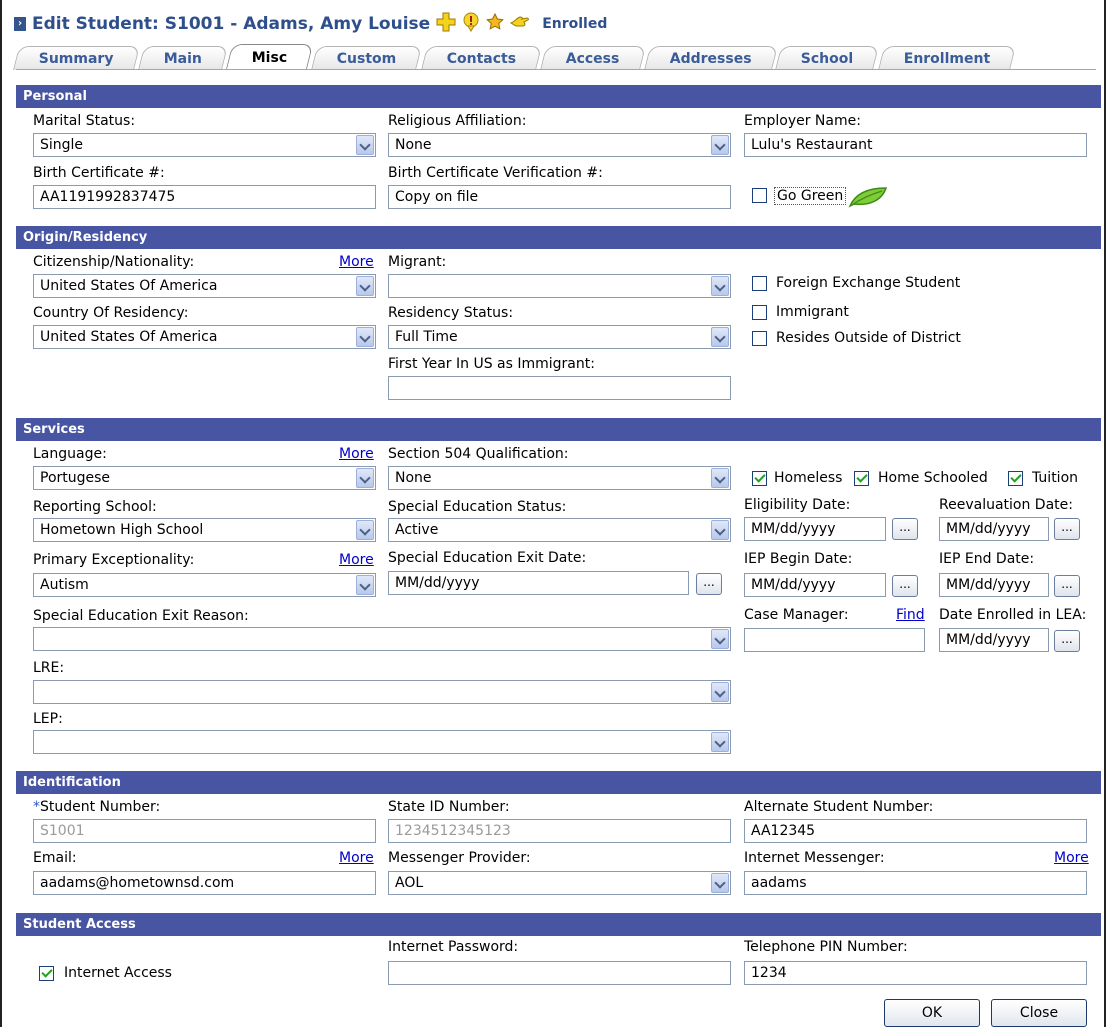 The height and width of the screenshot is (1027, 1106). I want to click on date-enrolled-lea-input: MM/dd/yyyy, so click(994, 640).